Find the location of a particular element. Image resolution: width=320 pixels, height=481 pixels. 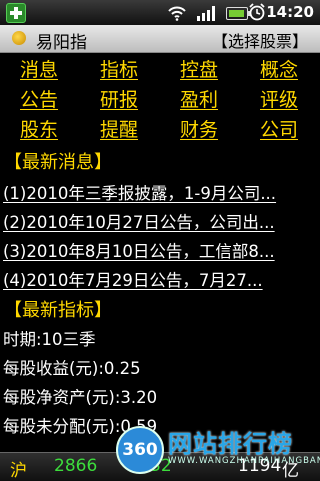

app-logo-icon is located at coordinates (19, 38).